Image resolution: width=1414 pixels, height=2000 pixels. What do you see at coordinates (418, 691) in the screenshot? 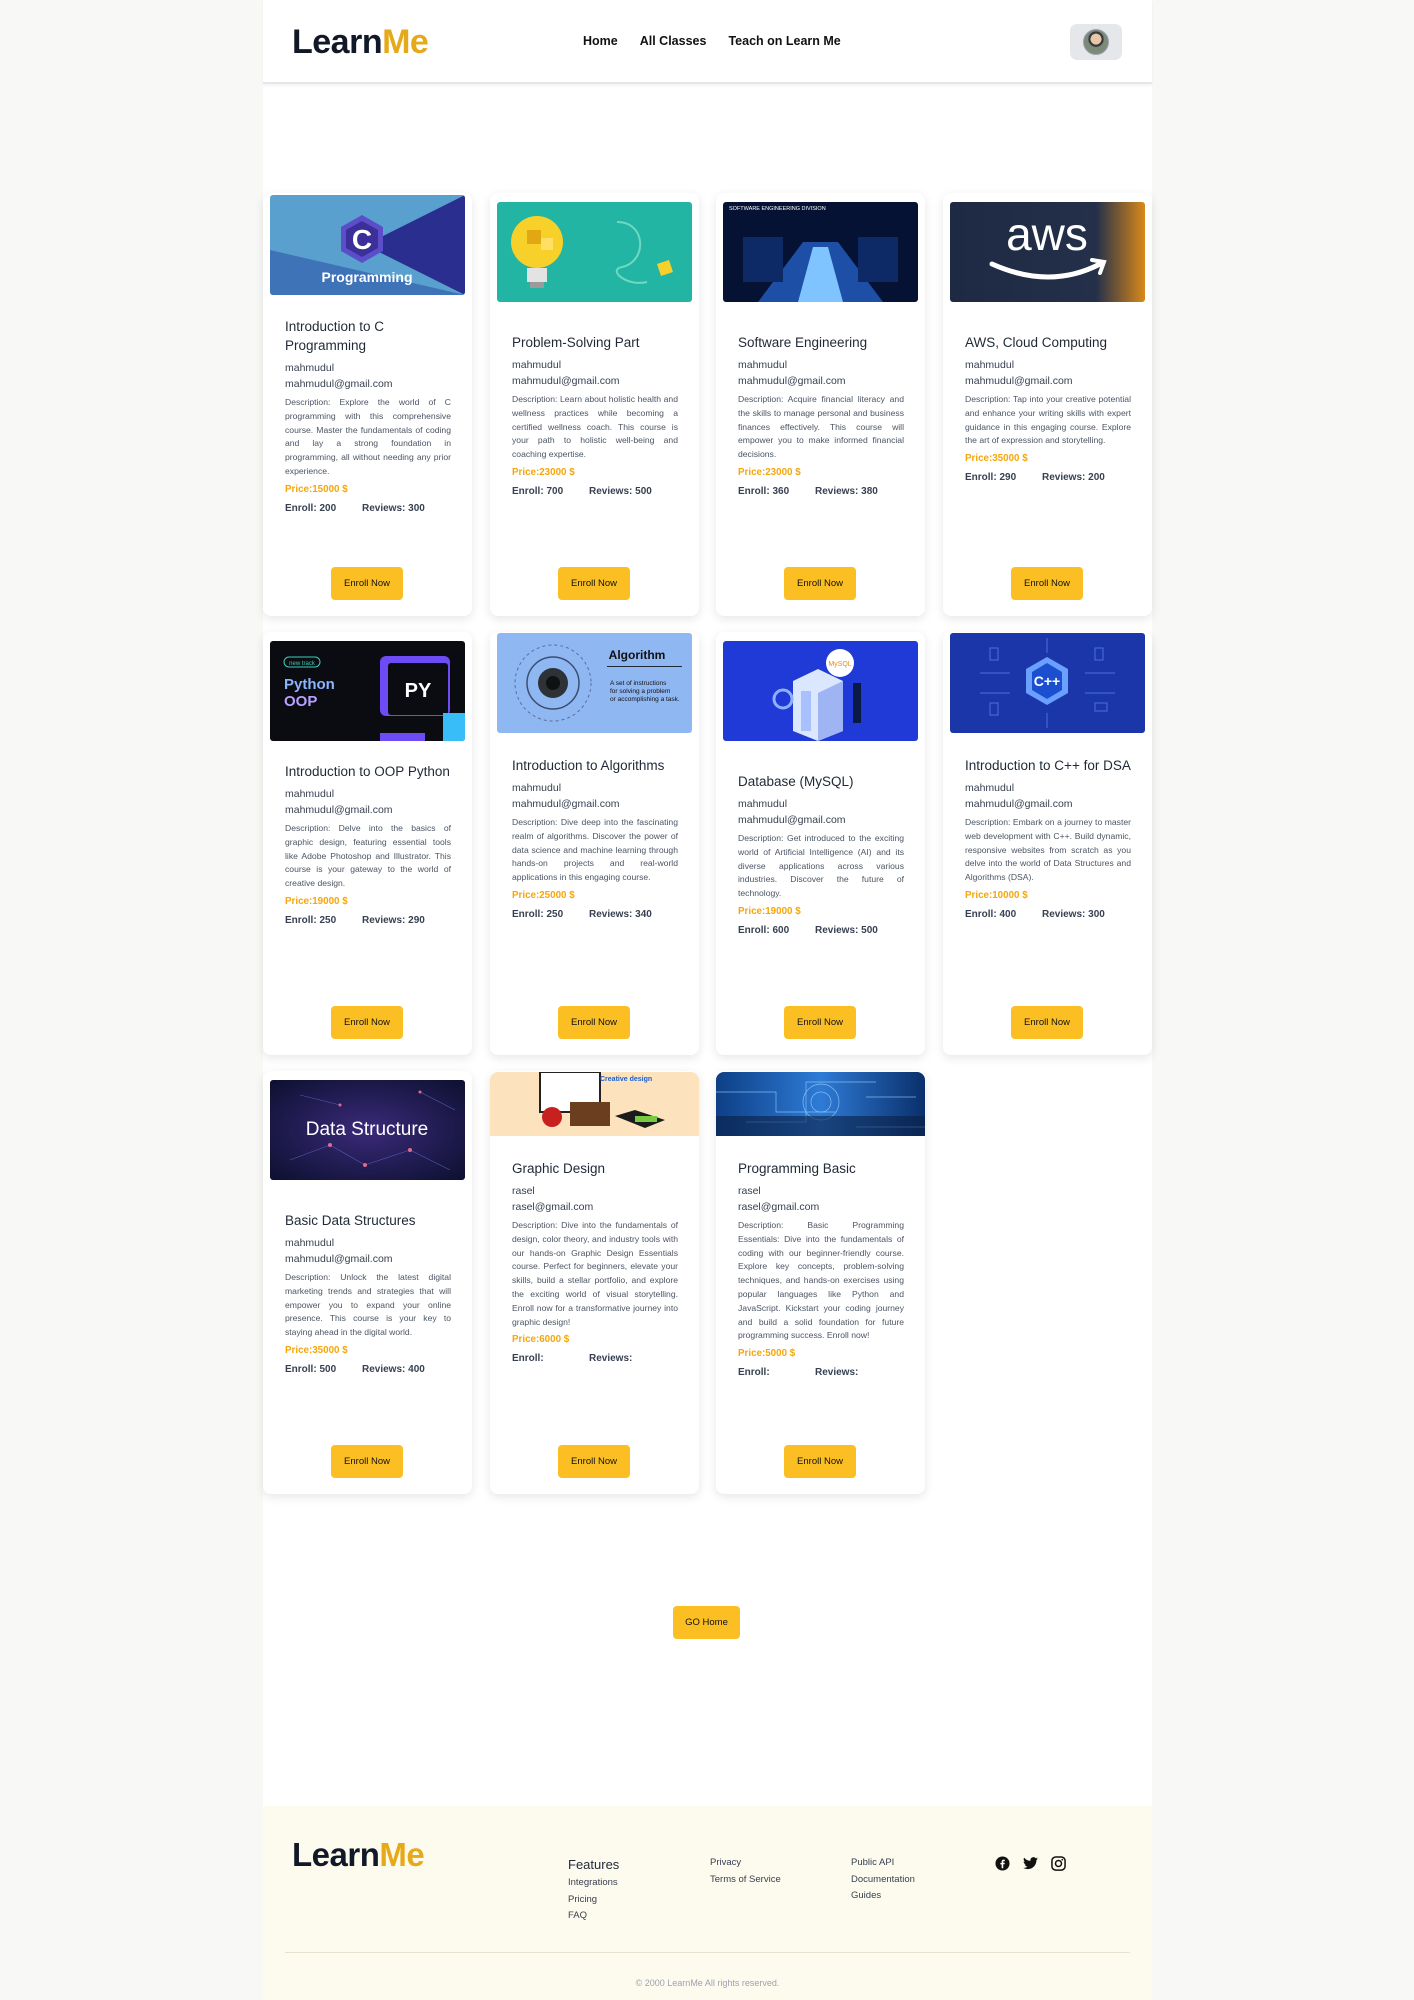
I see `image-badge: PY` at bounding box center [418, 691].